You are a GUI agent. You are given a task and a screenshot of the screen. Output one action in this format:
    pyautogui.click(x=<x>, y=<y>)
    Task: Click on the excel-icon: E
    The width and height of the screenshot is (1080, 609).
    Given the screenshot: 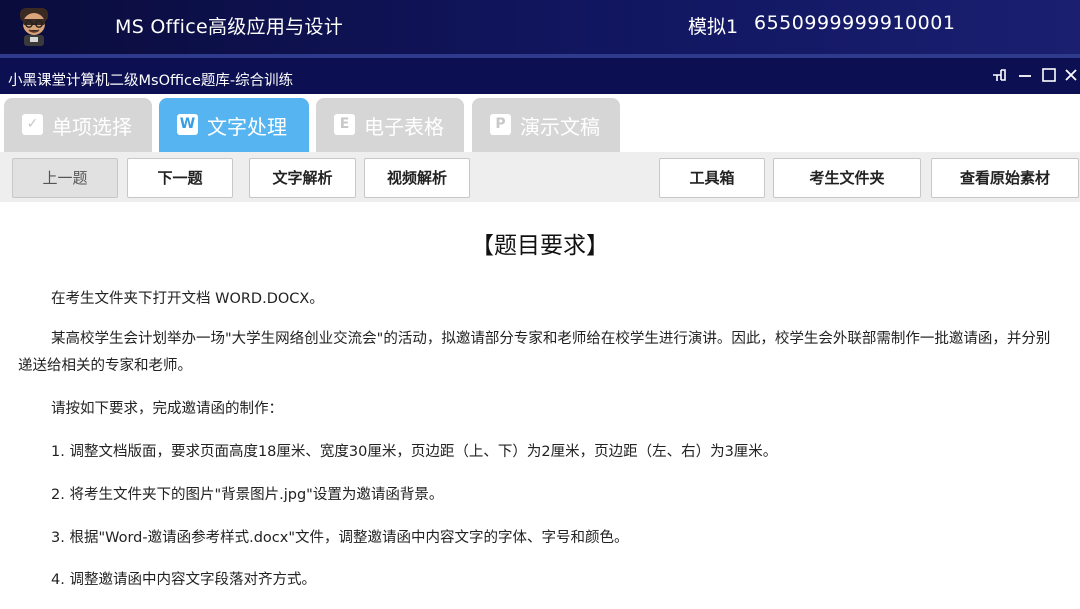 What is the action you would take?
    pyautogui.click(x=344, y=124)
    